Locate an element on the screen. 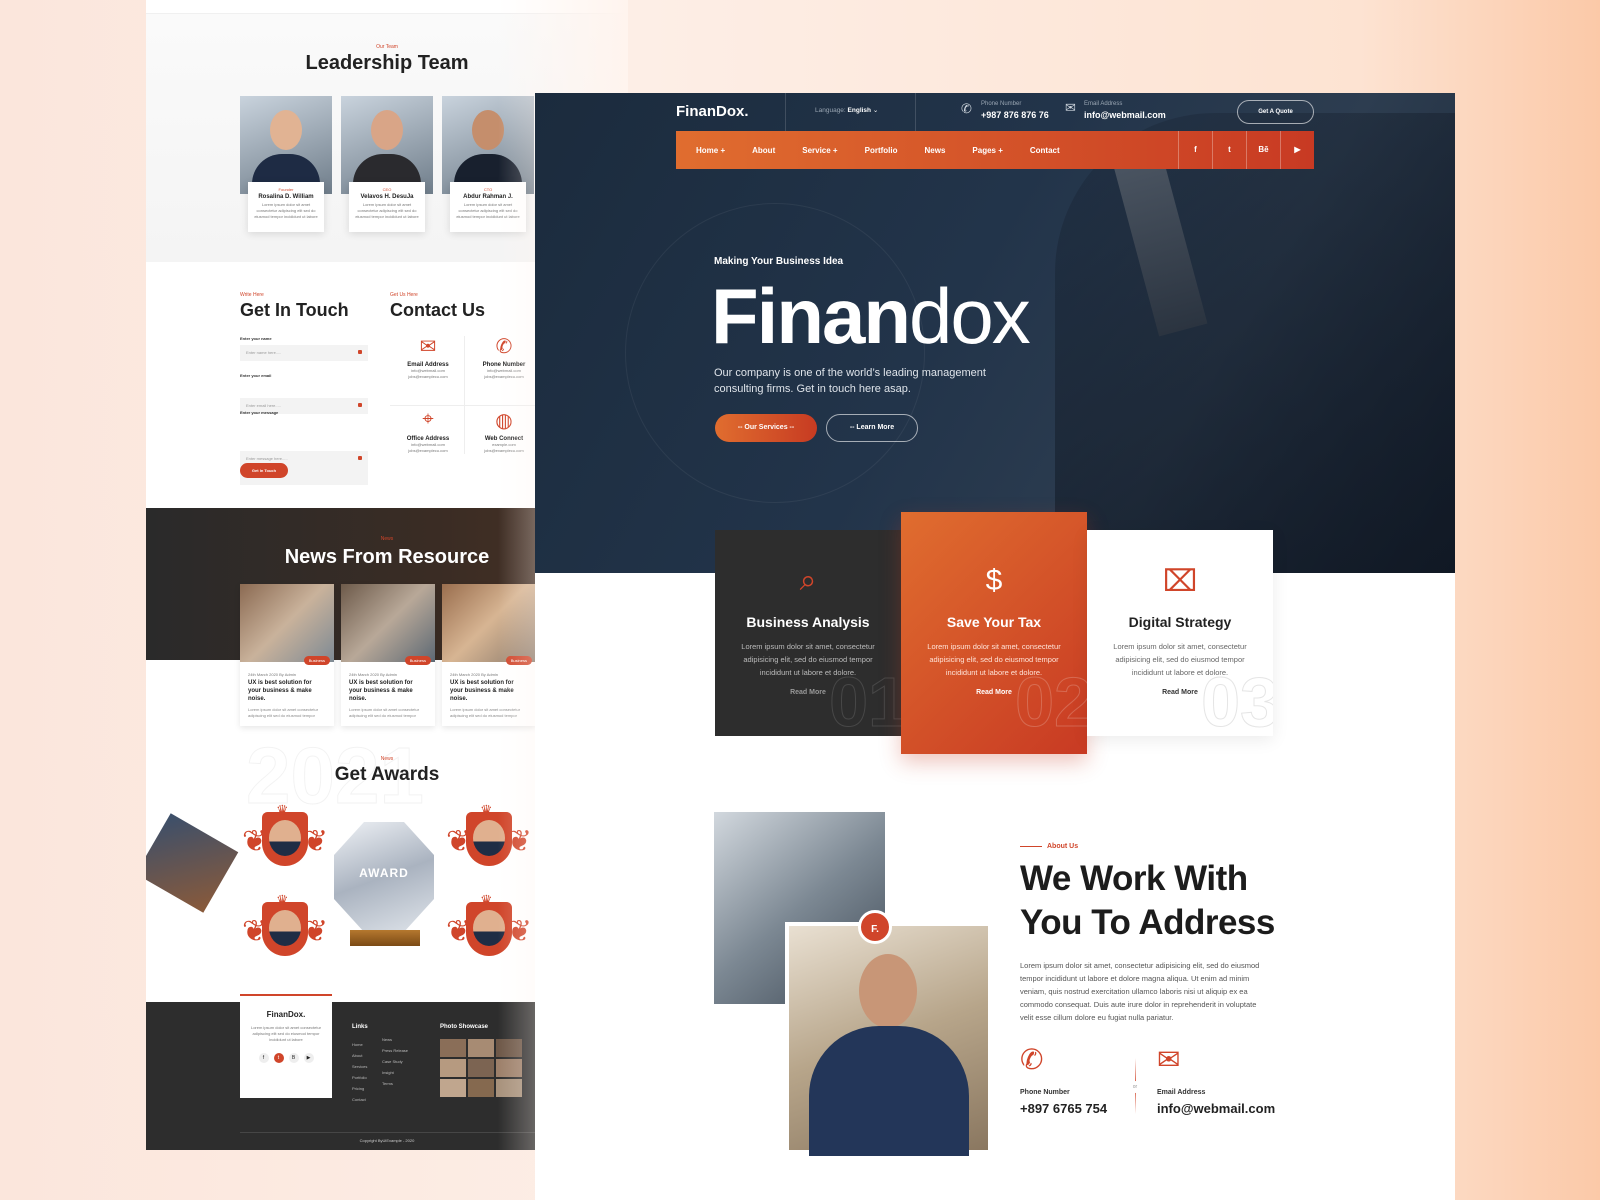  footer-link: News is located at coordinates (395, 1039).